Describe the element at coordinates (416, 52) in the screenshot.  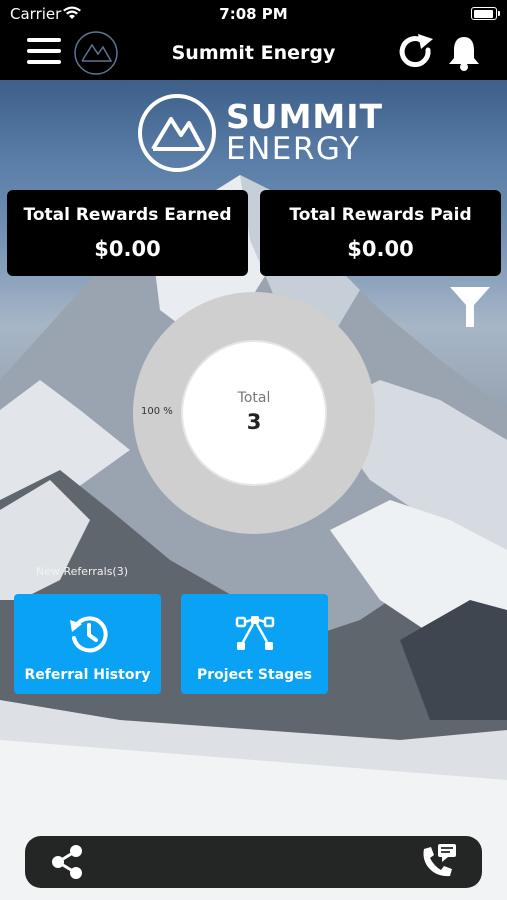
I see `refresh-icon` at that location.